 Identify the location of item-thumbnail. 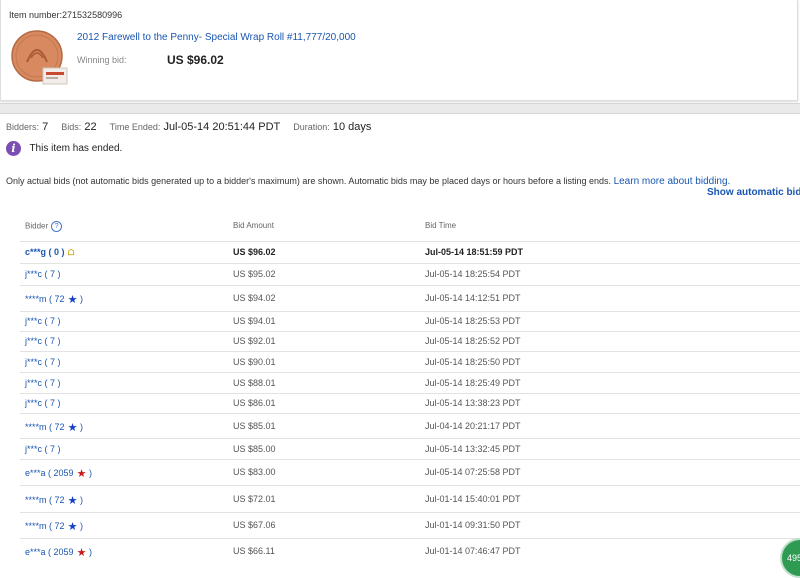
(39, 58).